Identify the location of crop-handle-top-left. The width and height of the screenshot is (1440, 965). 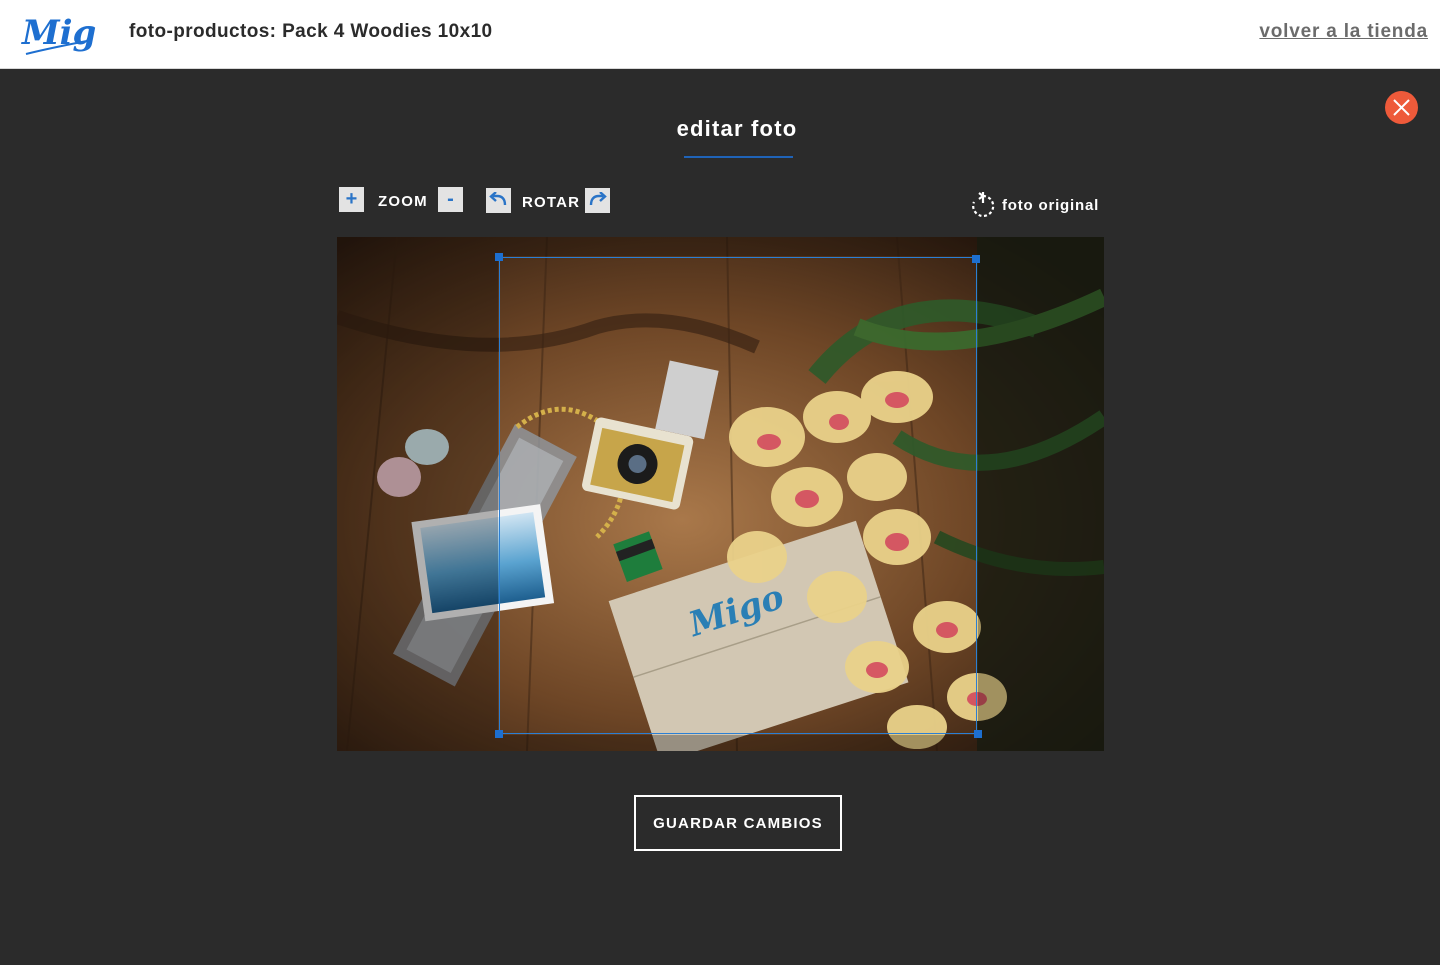
(499, 257).